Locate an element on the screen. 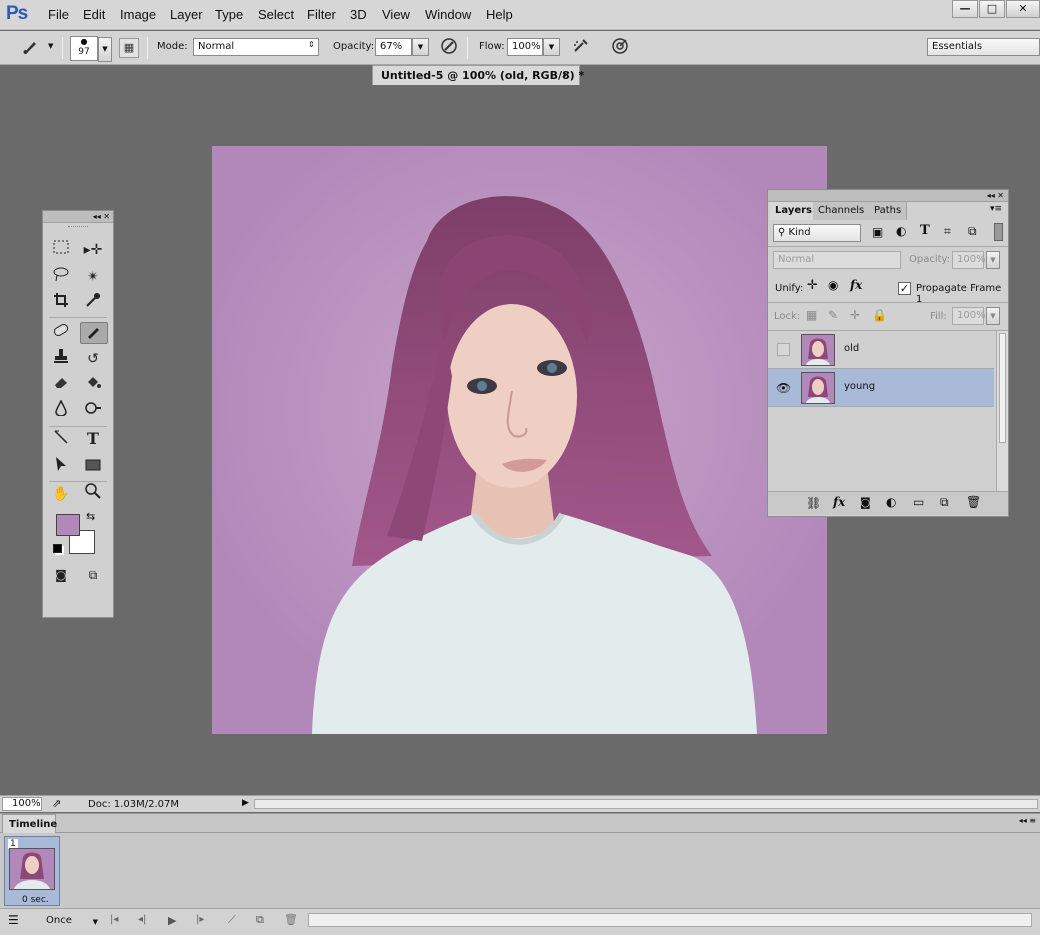 The height and width of the screenshot is (935, 1040). layers-panel-header: ◂◂ ✕ is located at coordinates (888, 196).